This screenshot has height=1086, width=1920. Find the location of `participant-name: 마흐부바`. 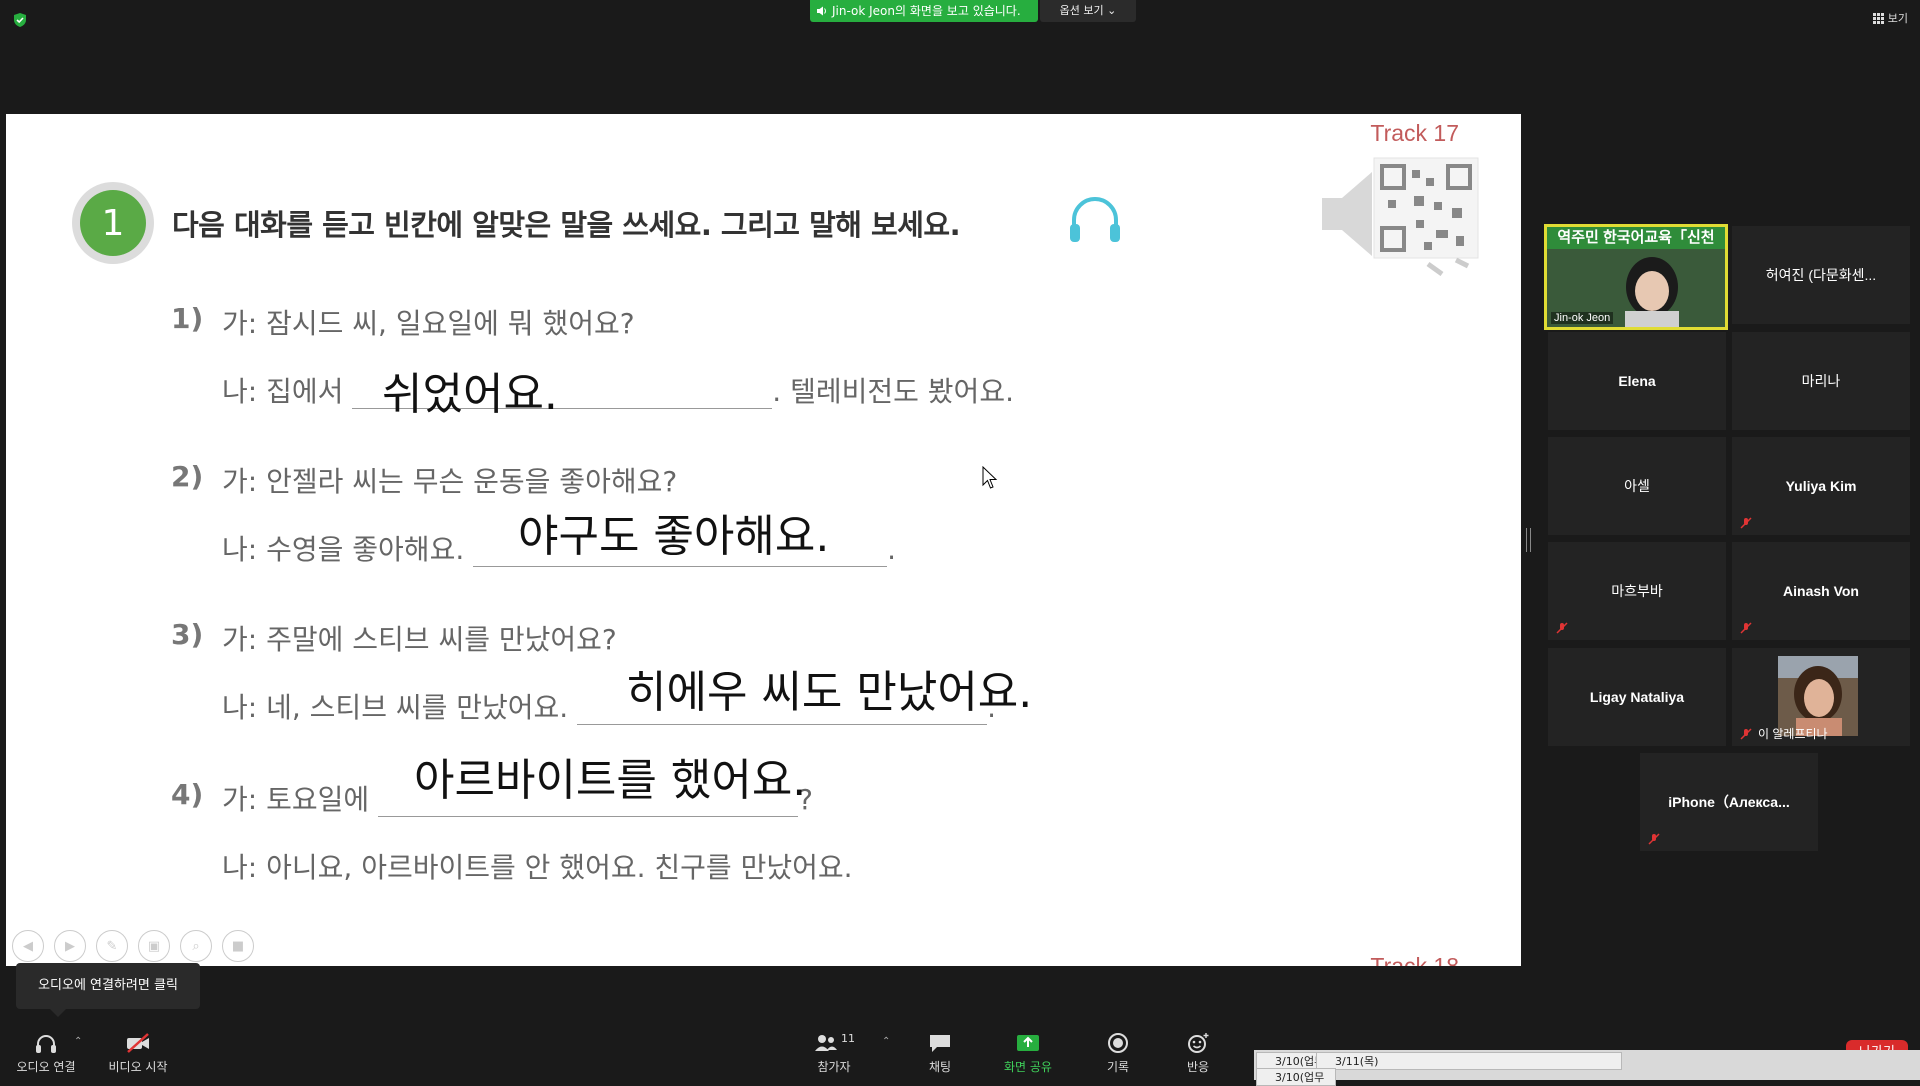

participant-name: 마흐부바 is located at coordinates (1637, 591).